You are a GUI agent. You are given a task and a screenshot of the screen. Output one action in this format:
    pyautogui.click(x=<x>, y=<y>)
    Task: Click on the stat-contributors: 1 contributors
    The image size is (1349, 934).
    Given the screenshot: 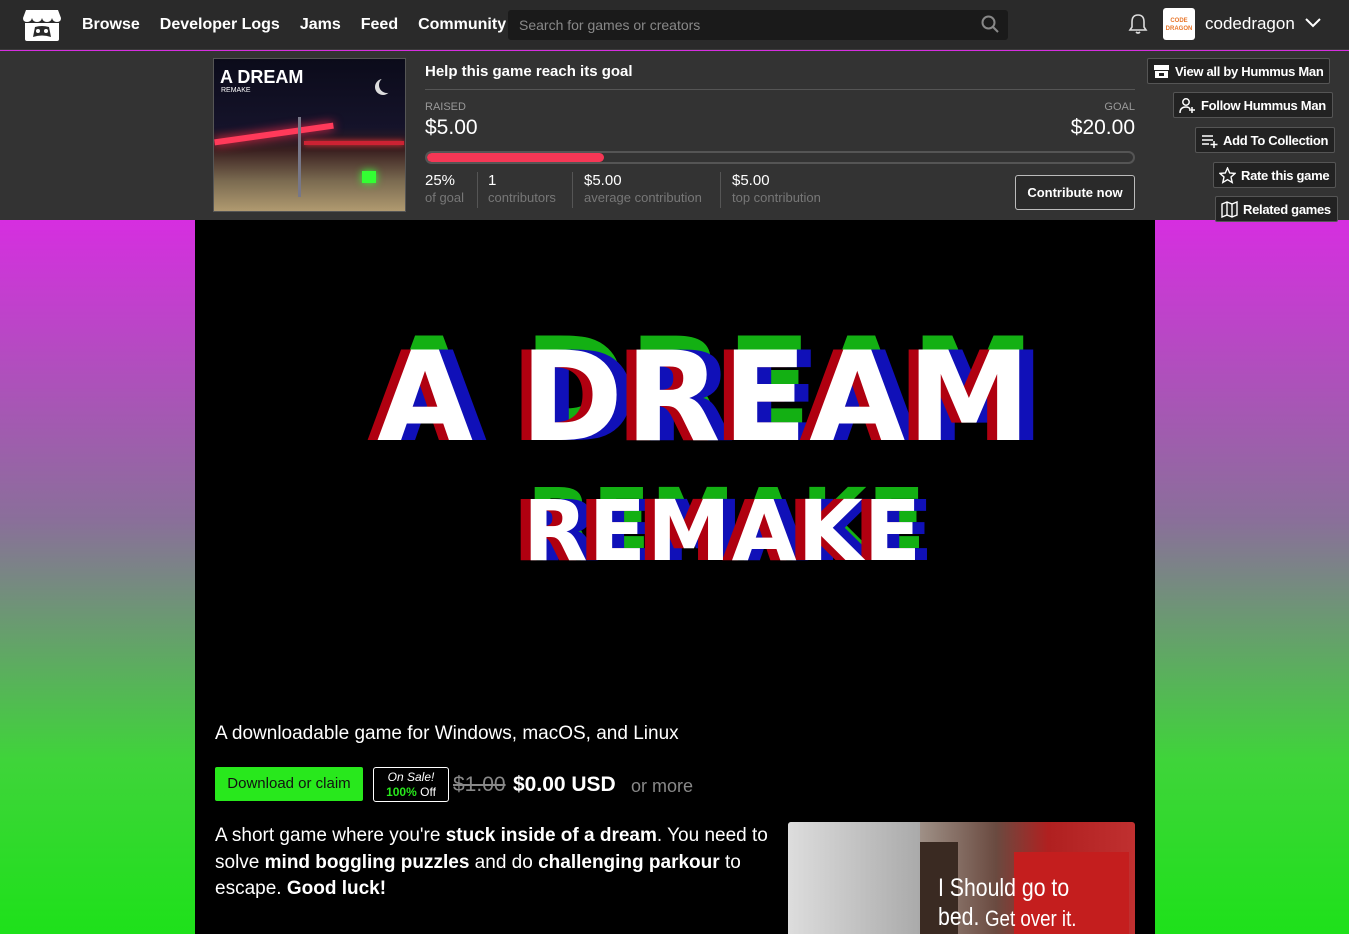 What is the action you would take?
    pyautogui.click(x=522, y=190)
    